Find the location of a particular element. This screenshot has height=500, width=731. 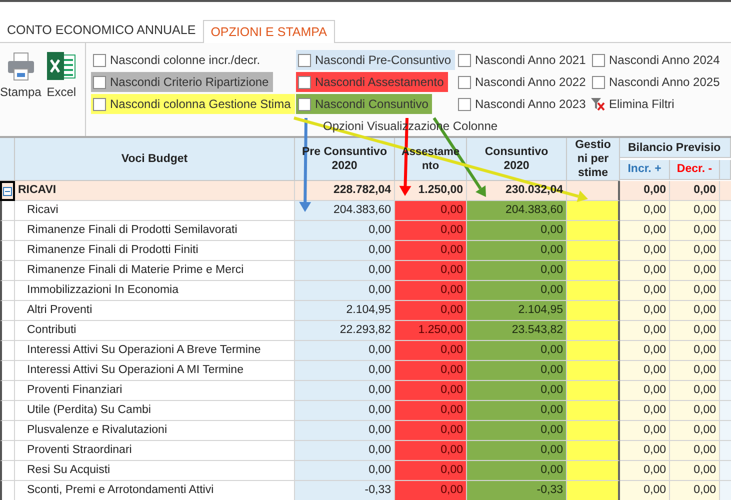

export-button: Excel is located at coordinates (61, 76).